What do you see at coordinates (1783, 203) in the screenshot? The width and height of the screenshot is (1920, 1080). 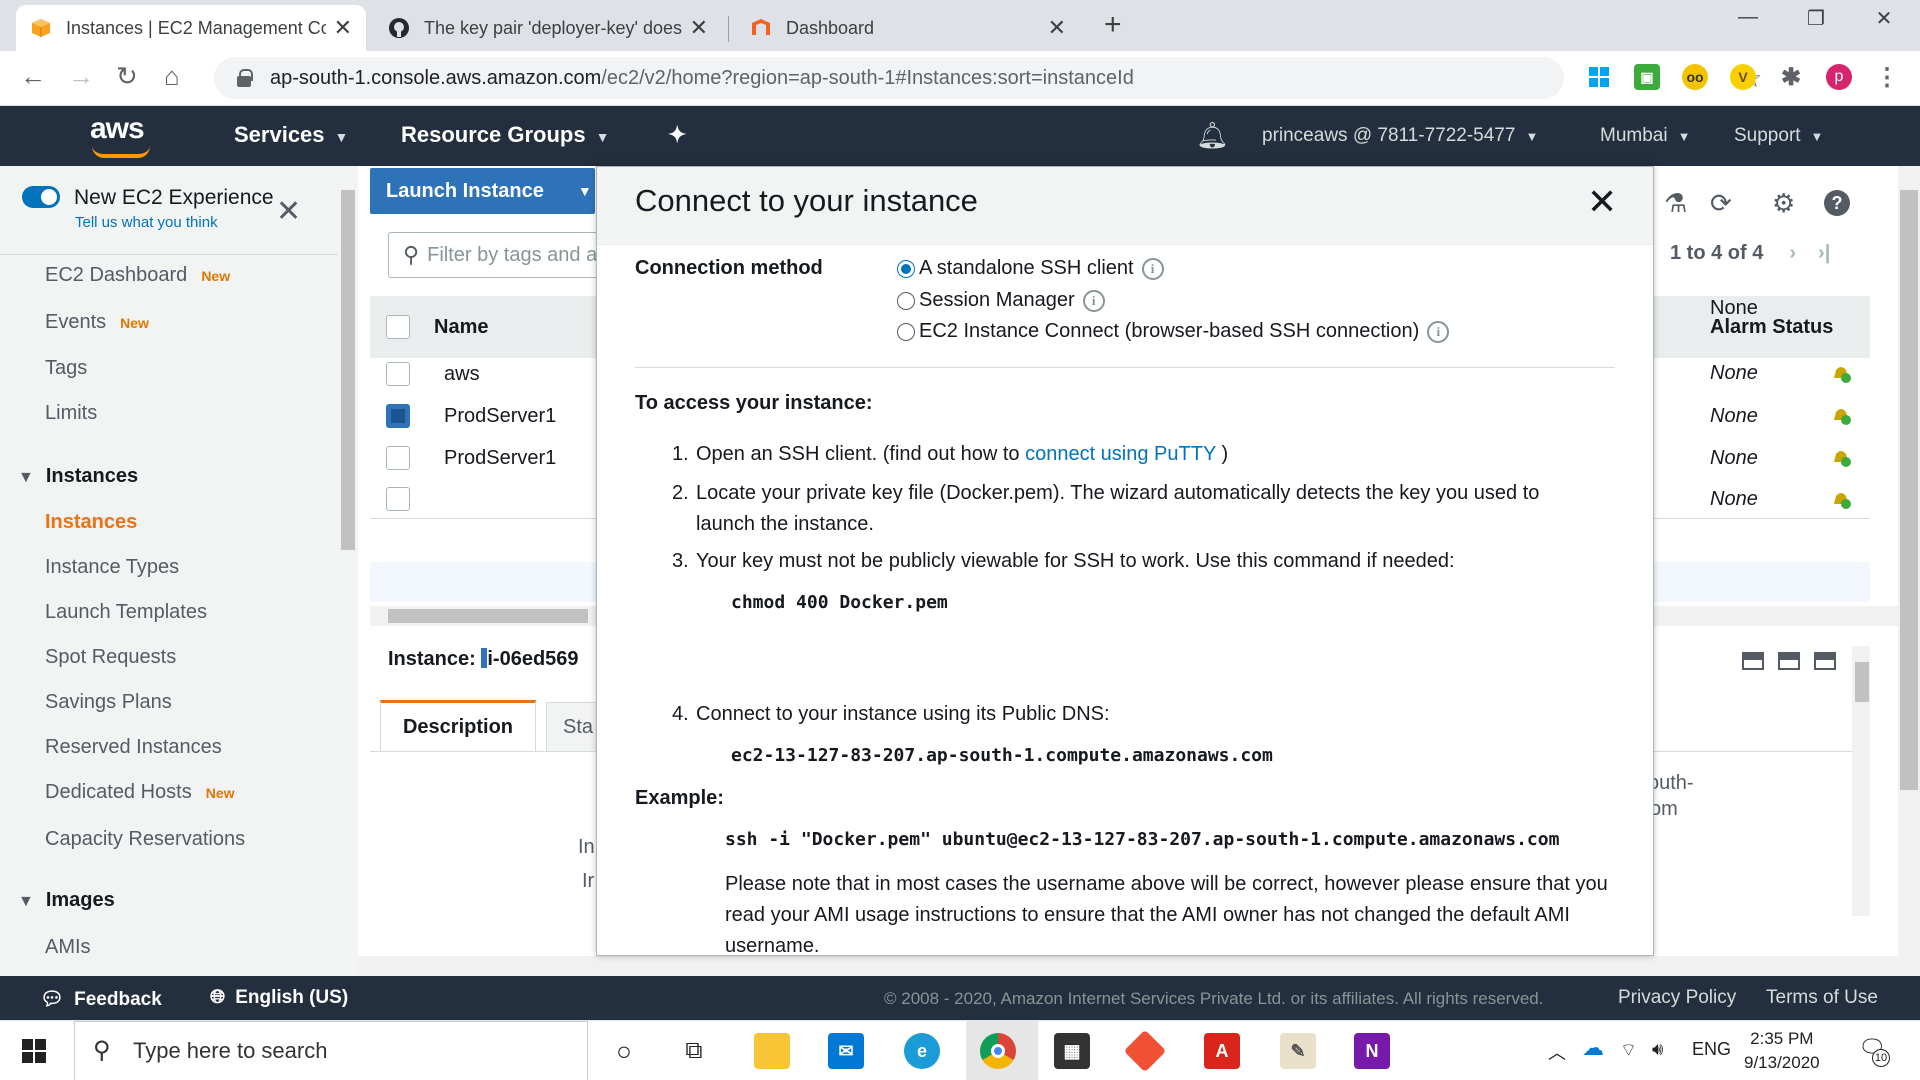 I see `gear-icon: ⚙` at bounding box center [1783, 203].